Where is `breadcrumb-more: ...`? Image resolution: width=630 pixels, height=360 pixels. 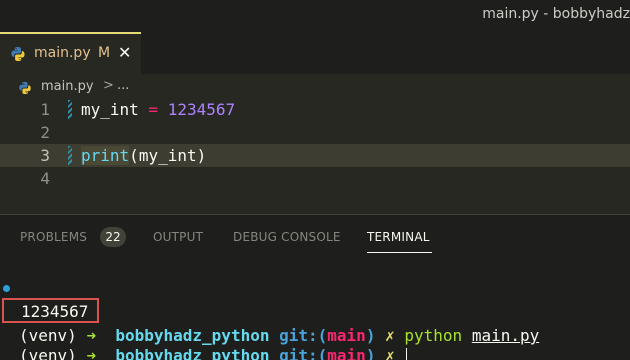 breadcrumb-more: ... is located at coordinates (123, 85).